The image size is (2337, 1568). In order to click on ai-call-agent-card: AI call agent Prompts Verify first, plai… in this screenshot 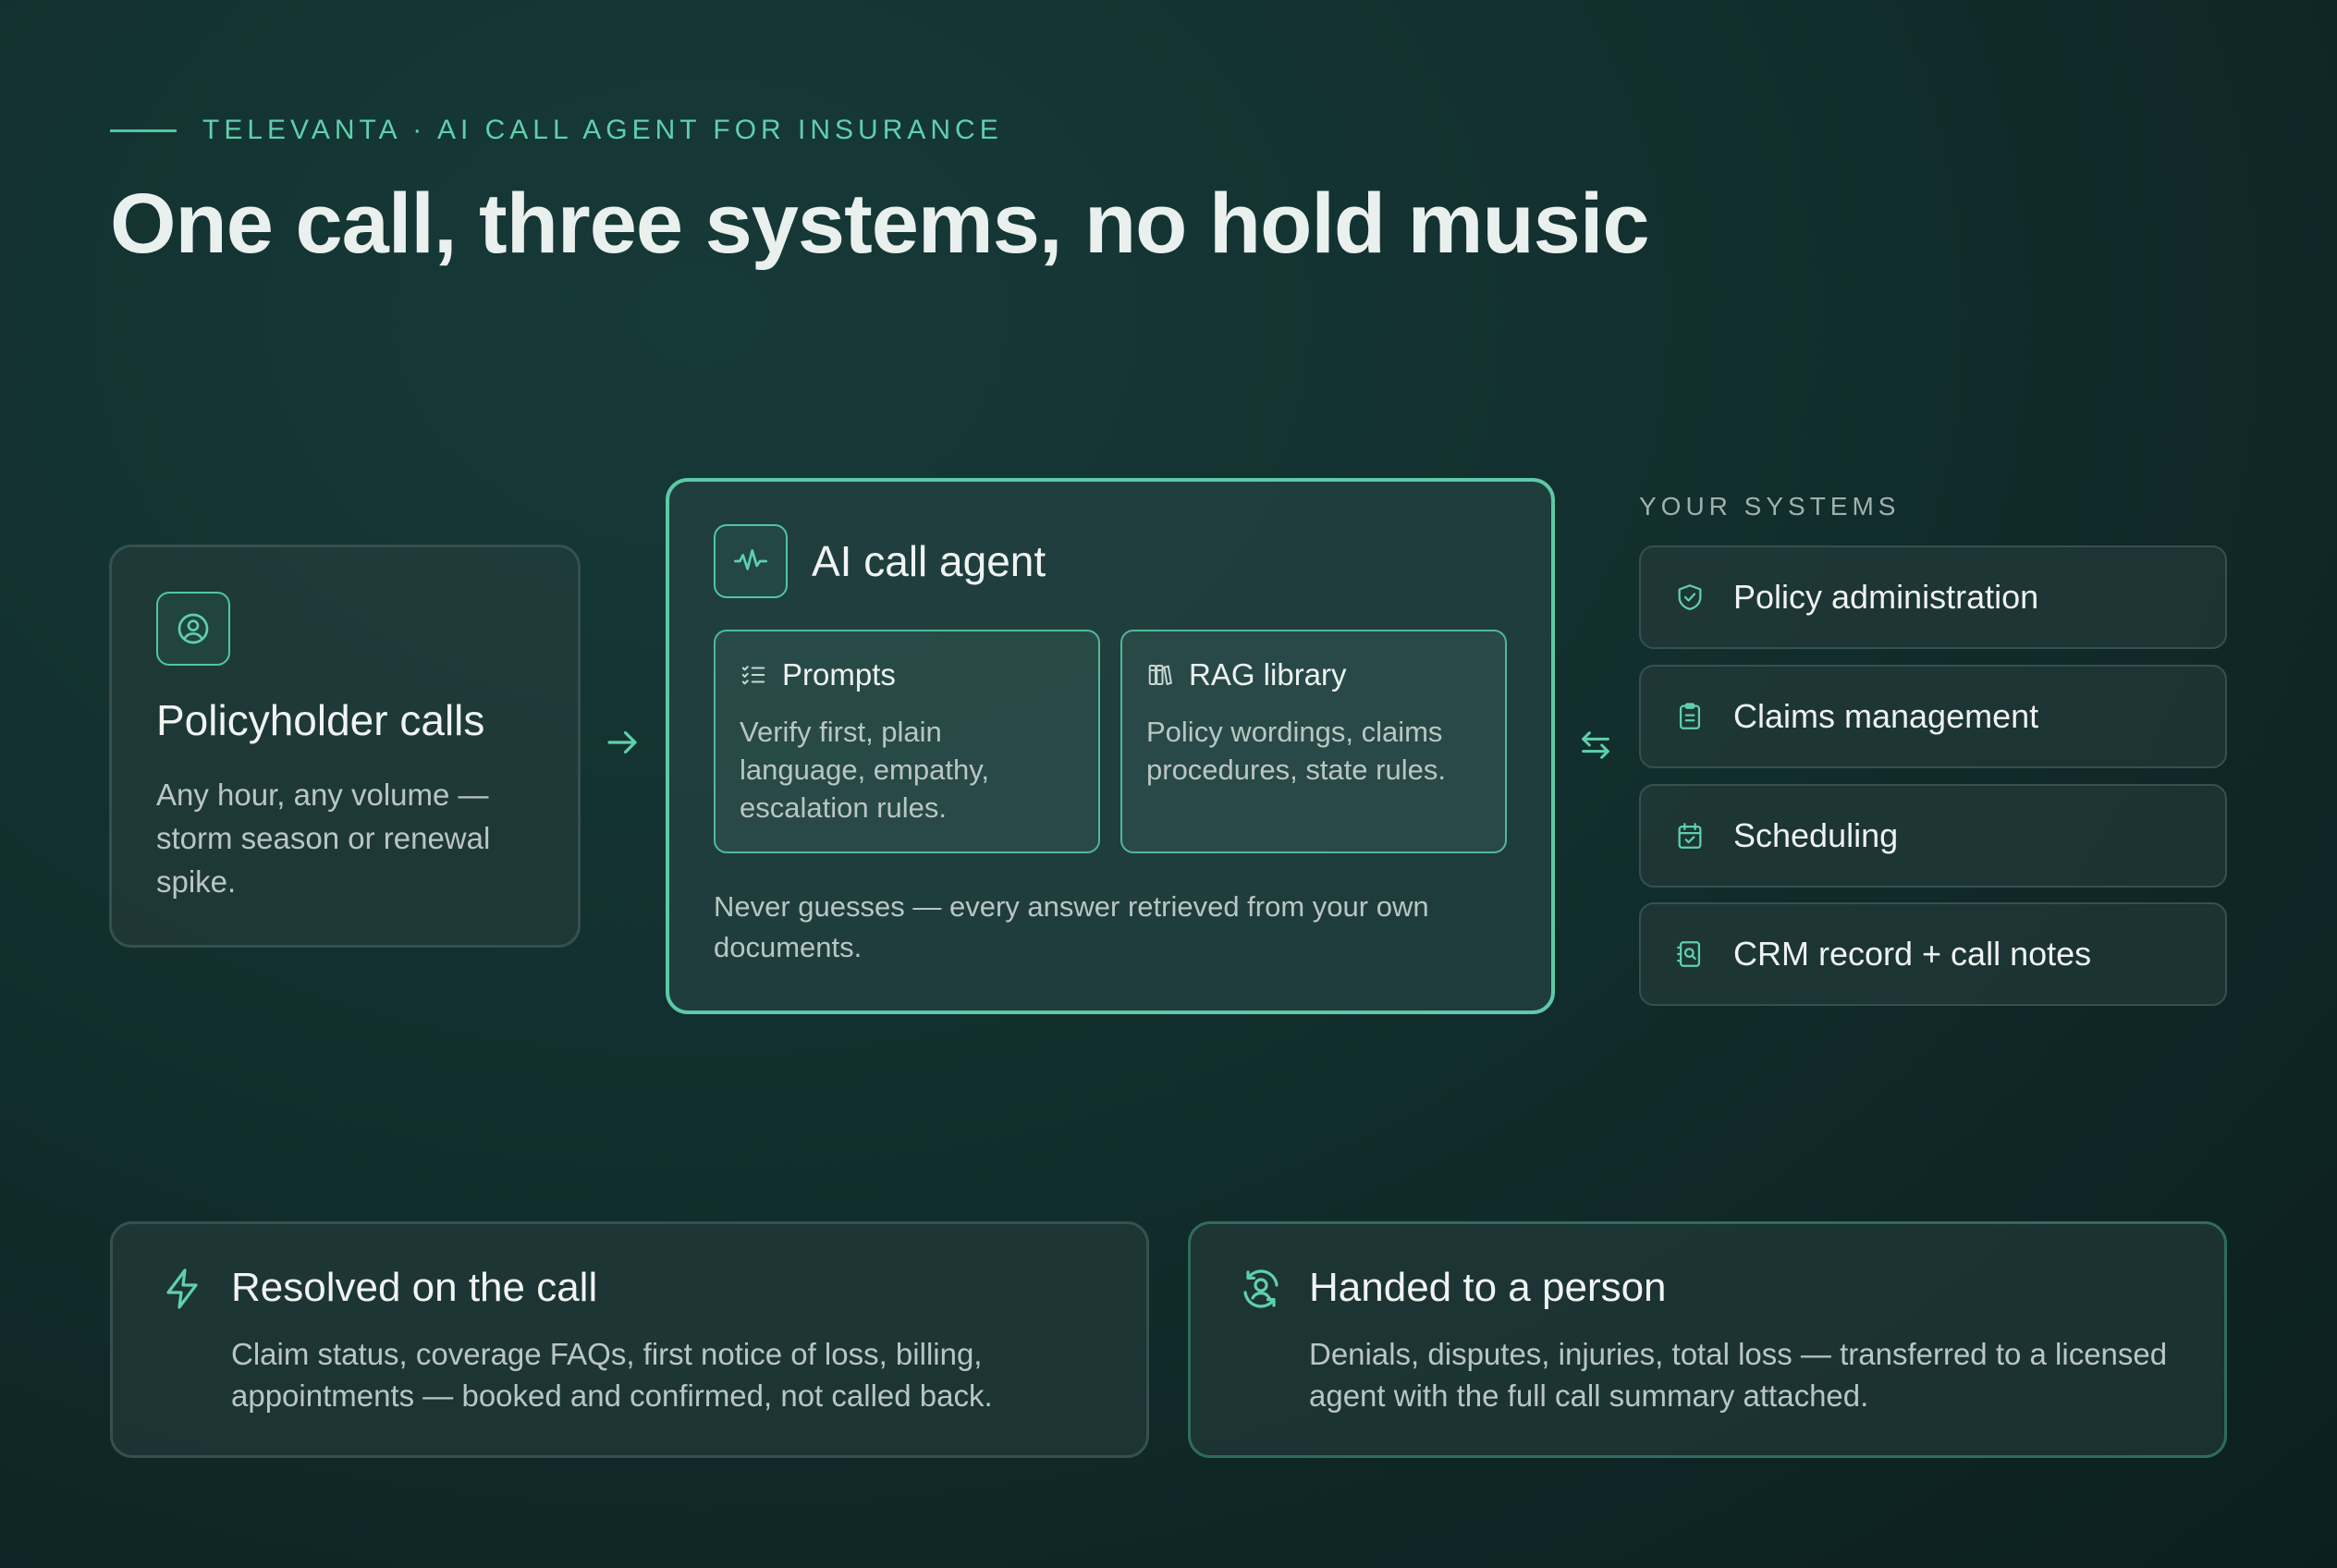, I will do `click(1110, 746)`.